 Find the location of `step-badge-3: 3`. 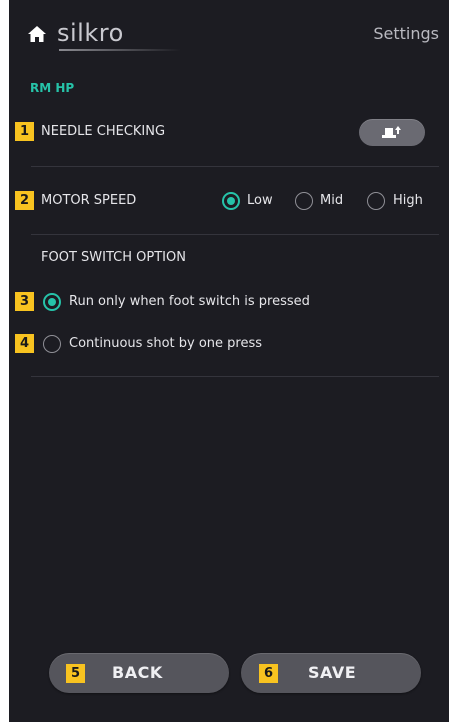

step-badge-3: 3 is located at coordinates (24, 301).